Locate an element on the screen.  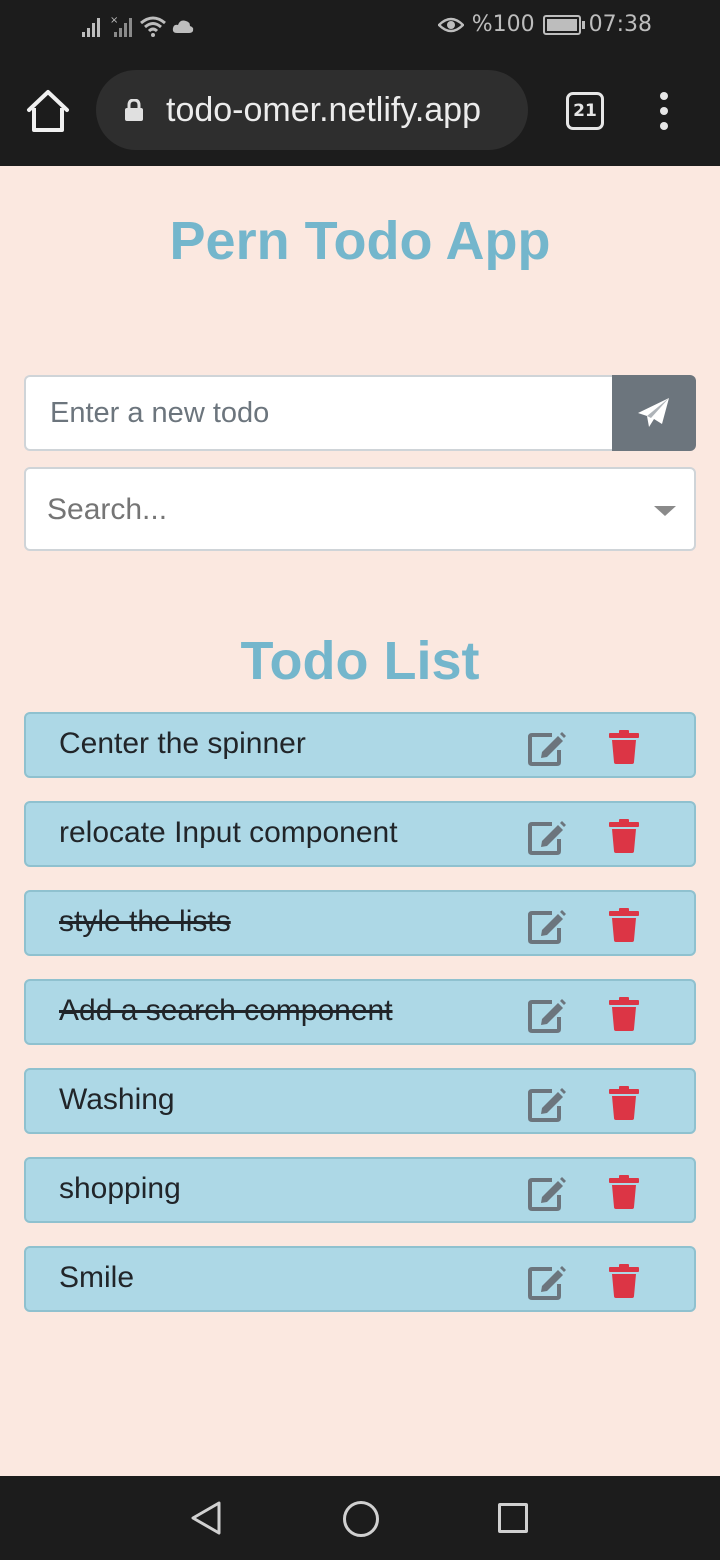
signal-off-icon: × is located at coordinates (121, 26).